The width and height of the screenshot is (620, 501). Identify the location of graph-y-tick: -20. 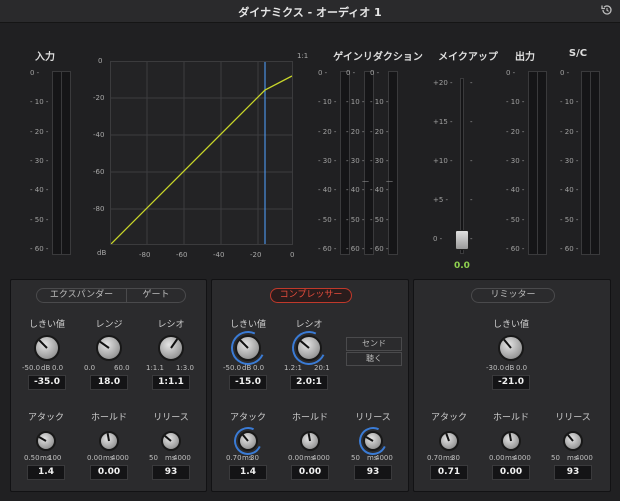
(99, 98).